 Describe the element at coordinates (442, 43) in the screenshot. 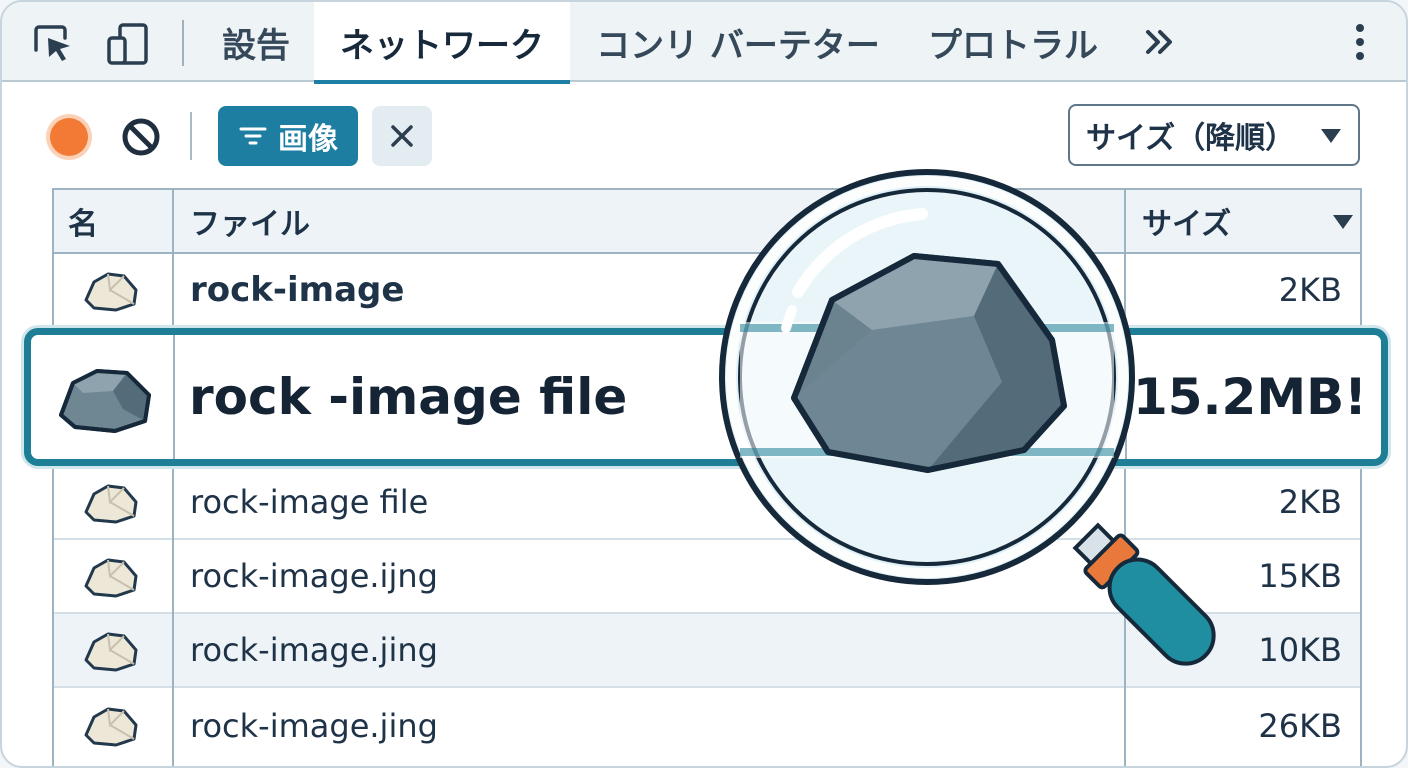

I see `tab-network: ネットワーク` at that location.